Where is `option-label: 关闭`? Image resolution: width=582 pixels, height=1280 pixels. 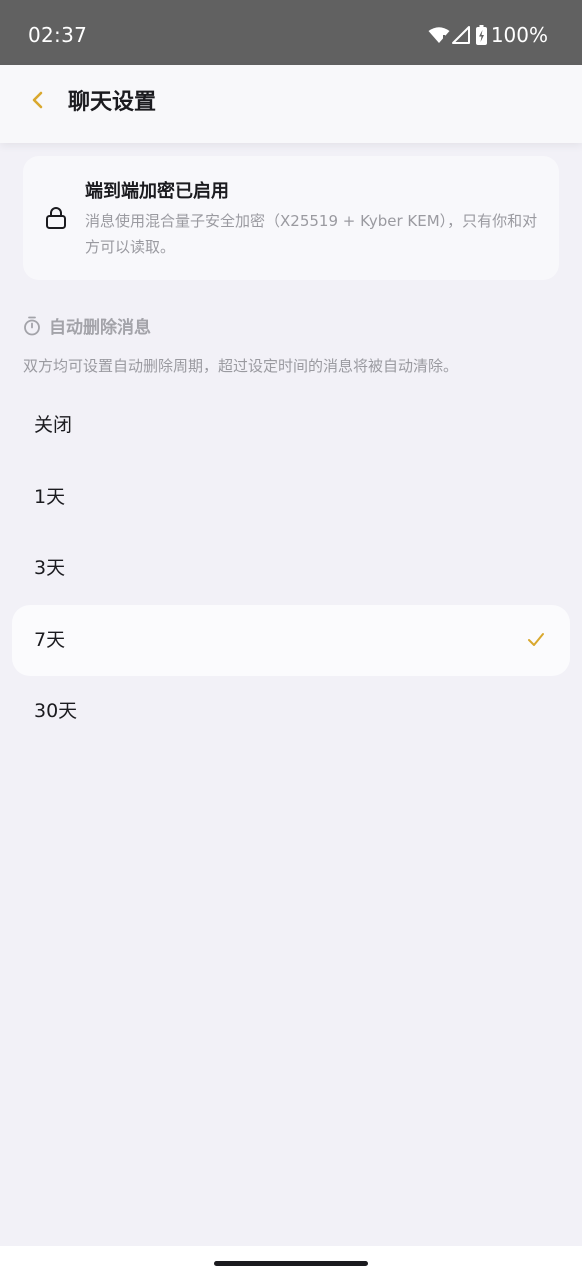
option-label: 关闭 is located at coordinates (53, 425).